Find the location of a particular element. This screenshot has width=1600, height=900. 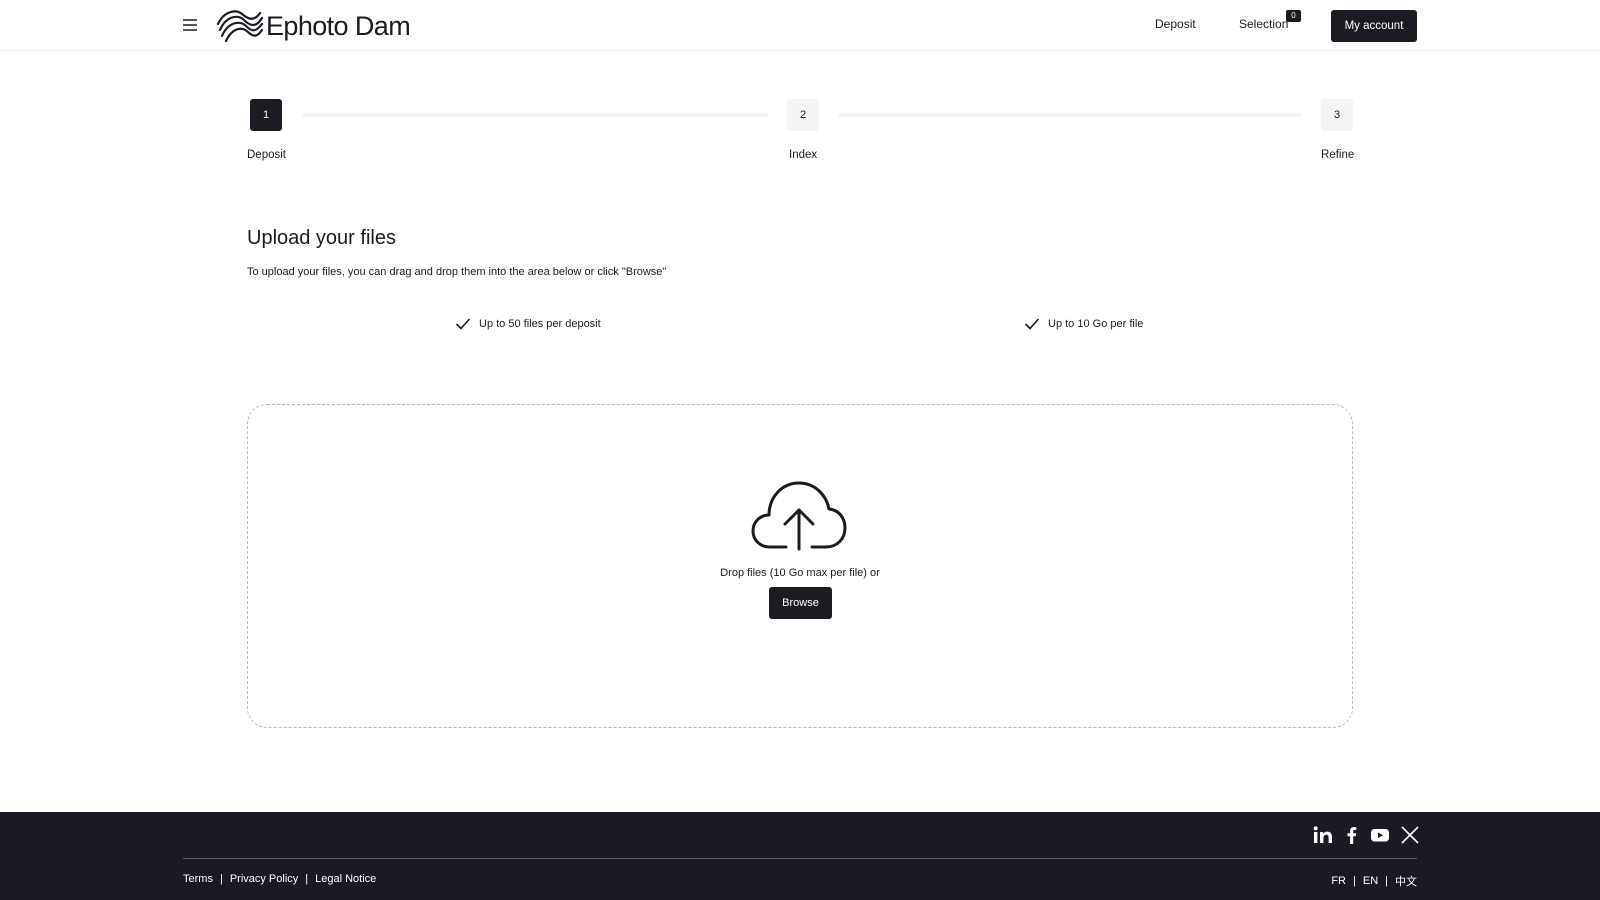

nav-selection-link: Selection is located at coordinates (1263, 24).